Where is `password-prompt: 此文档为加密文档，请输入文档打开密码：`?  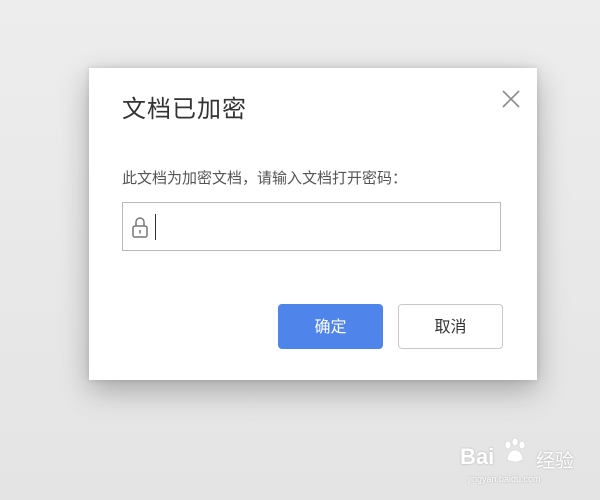
password-prompt: 此文档为加密文档，请输入文档打开密码： is located at coordinates (265, 178).